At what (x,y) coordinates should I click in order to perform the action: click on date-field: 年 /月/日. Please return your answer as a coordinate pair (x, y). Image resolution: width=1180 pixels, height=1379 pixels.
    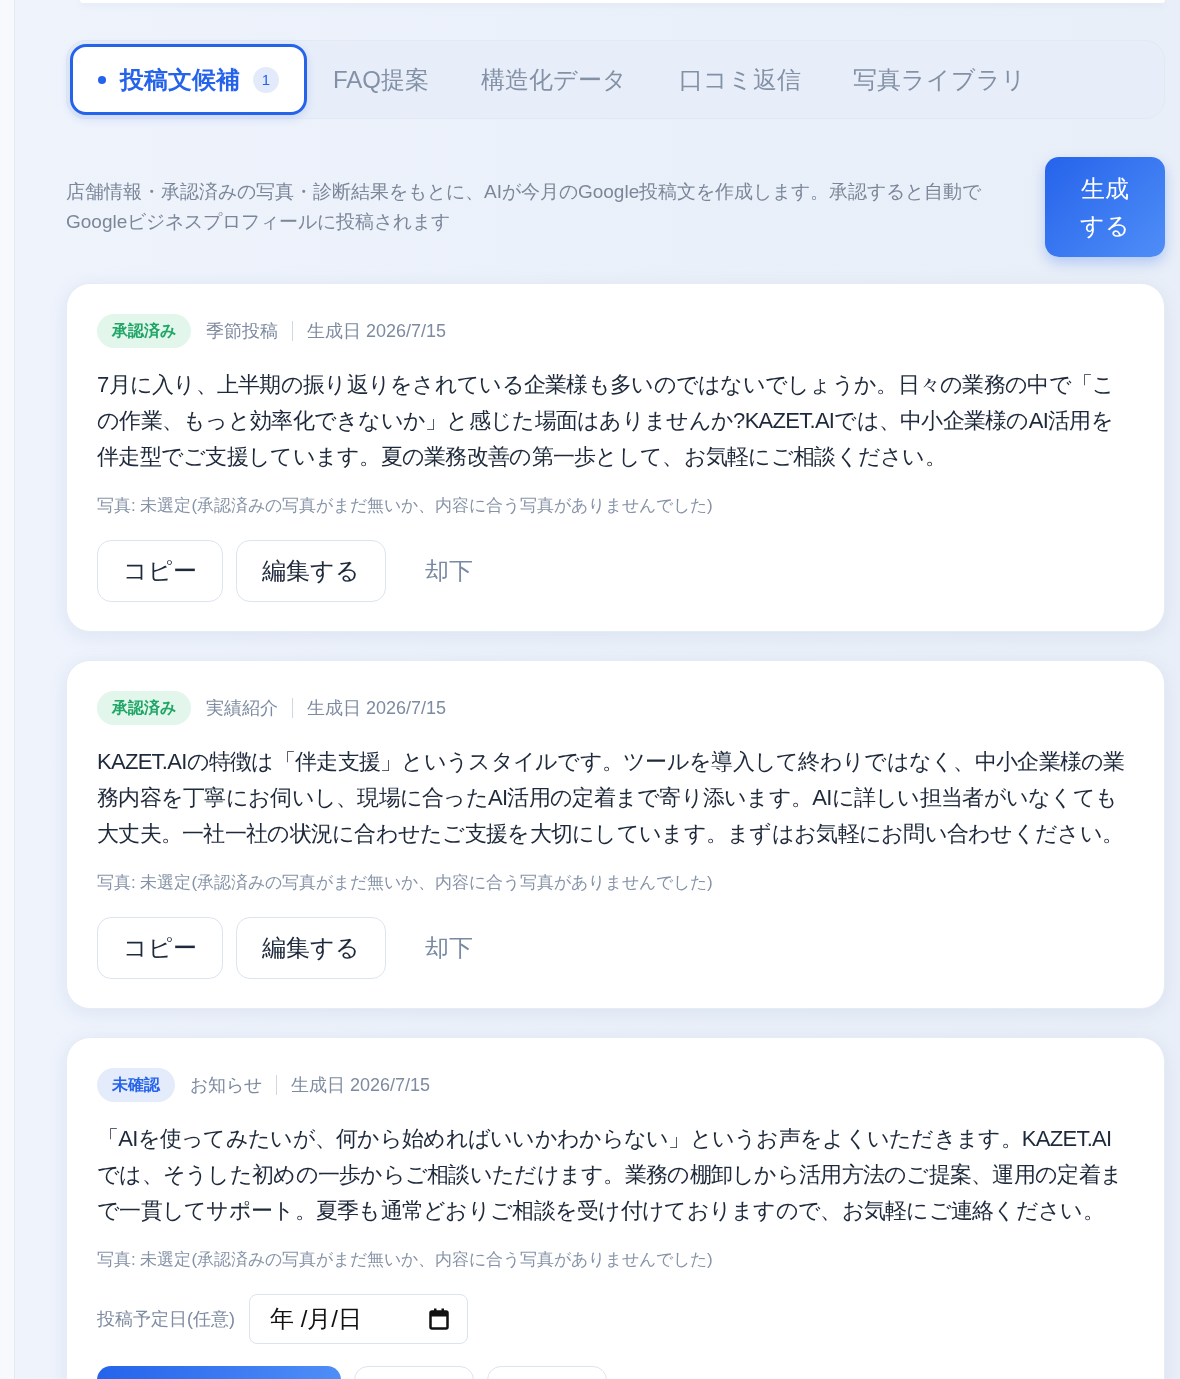
    Looking at the image, I should click on (358, 1319).